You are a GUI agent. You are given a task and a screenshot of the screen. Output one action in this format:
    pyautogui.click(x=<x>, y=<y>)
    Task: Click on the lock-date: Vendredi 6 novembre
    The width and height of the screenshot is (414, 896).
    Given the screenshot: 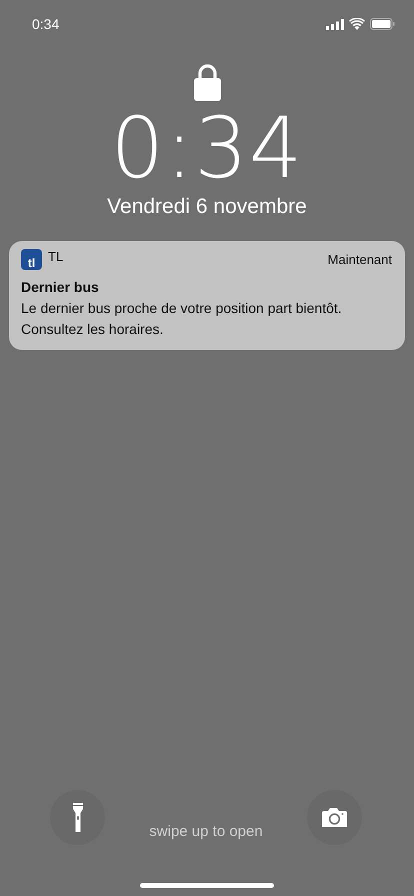 What is the action you would take?
    pyautogui.click(x=207, y=207)
    